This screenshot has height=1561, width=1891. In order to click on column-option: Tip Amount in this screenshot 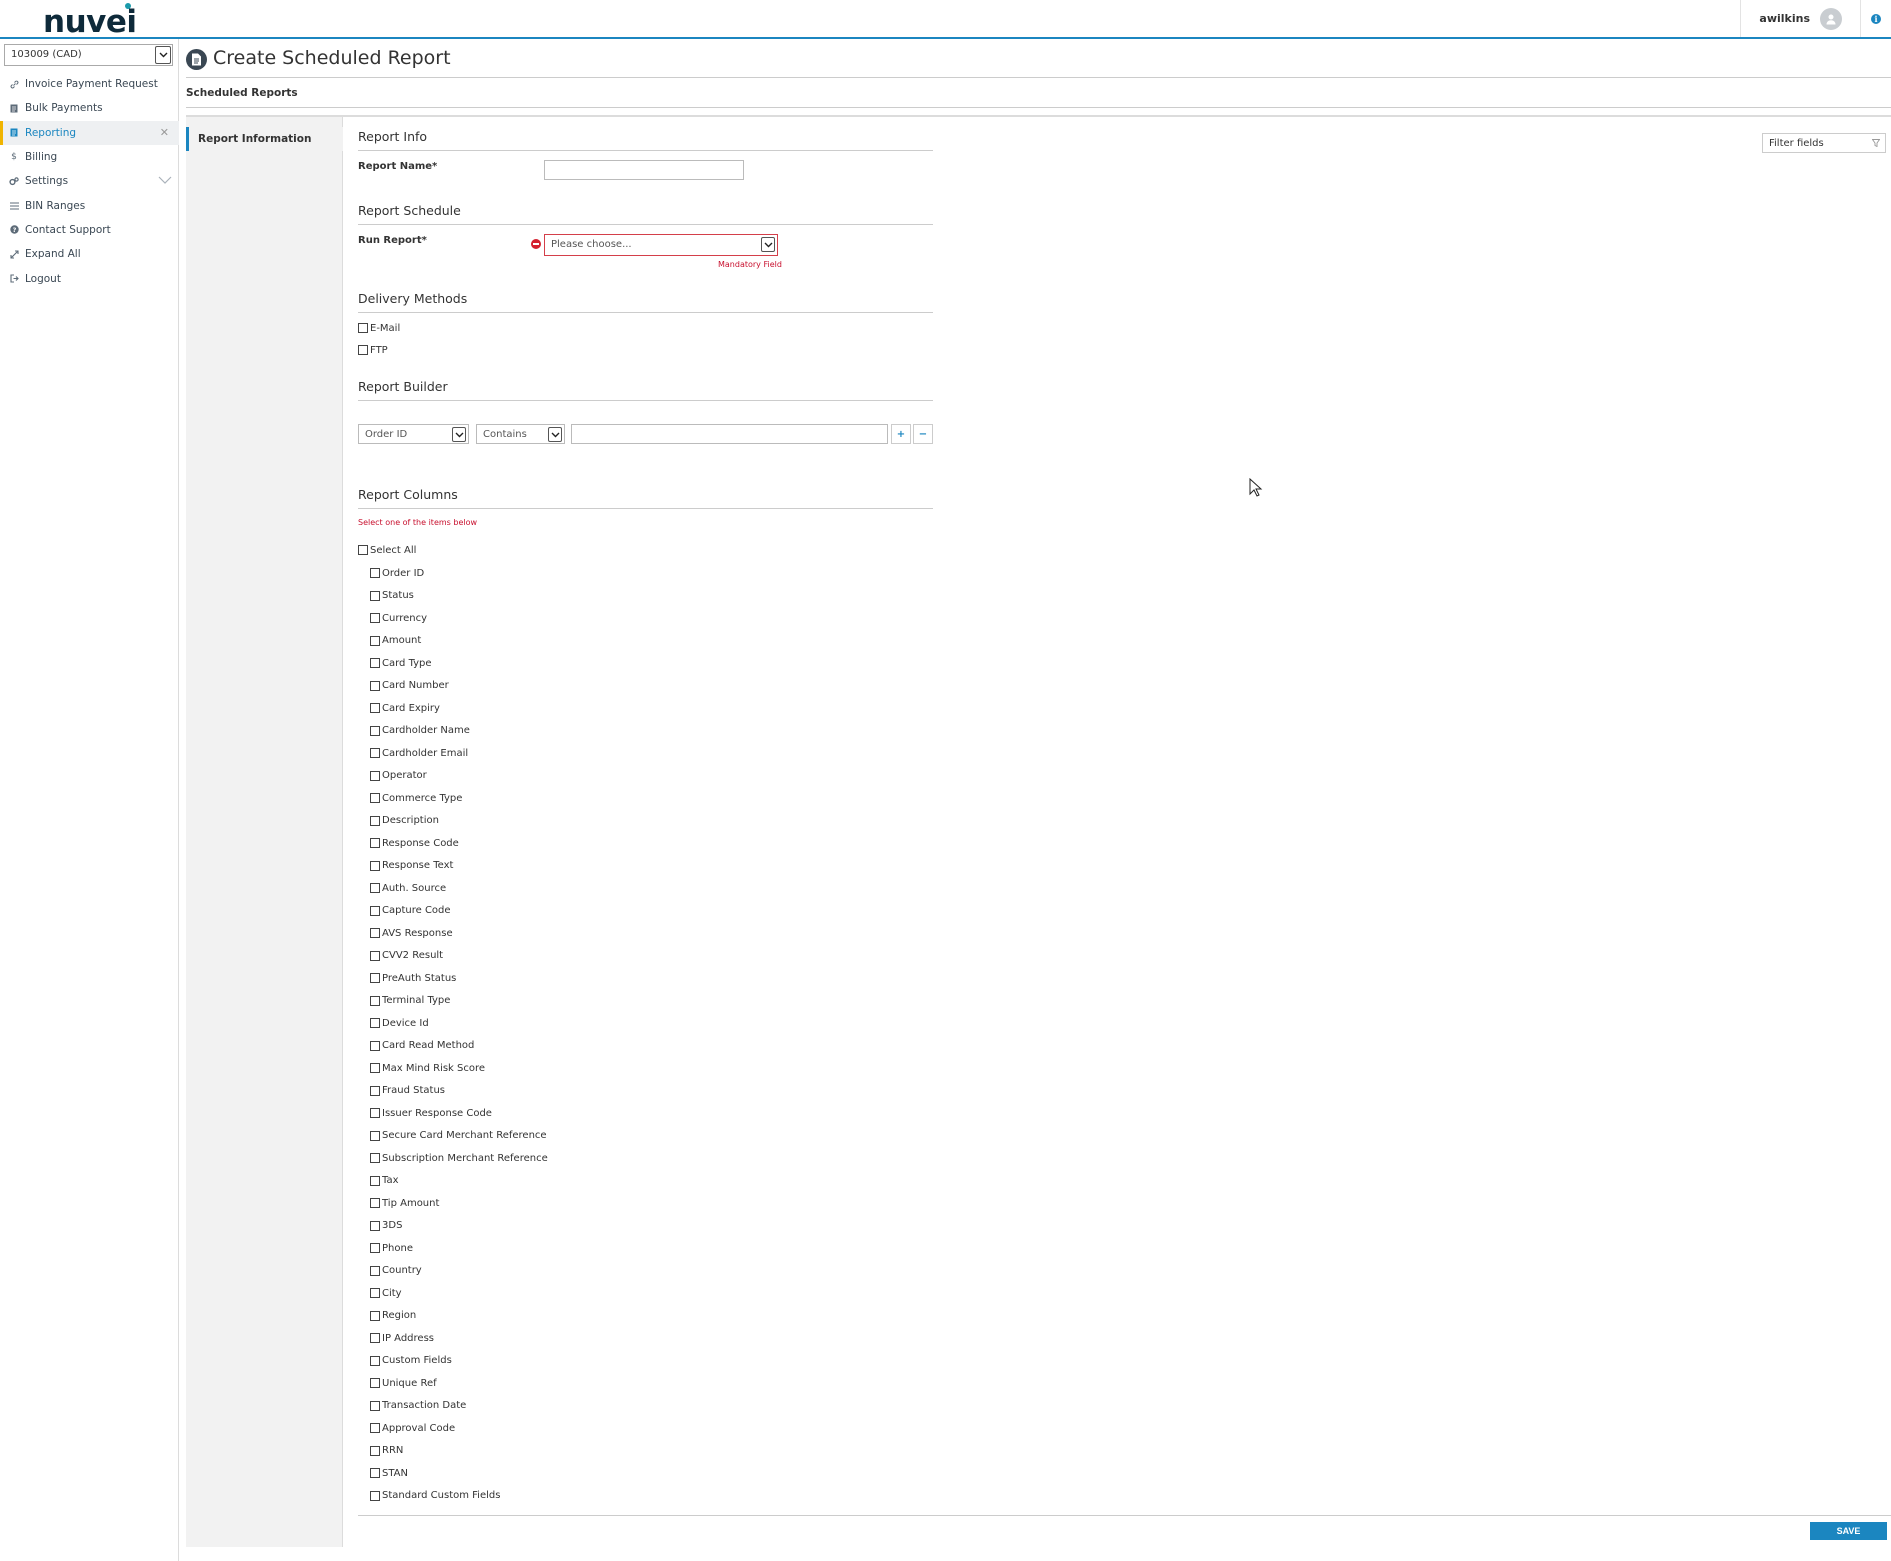, I will do `click(404, 1203)`.